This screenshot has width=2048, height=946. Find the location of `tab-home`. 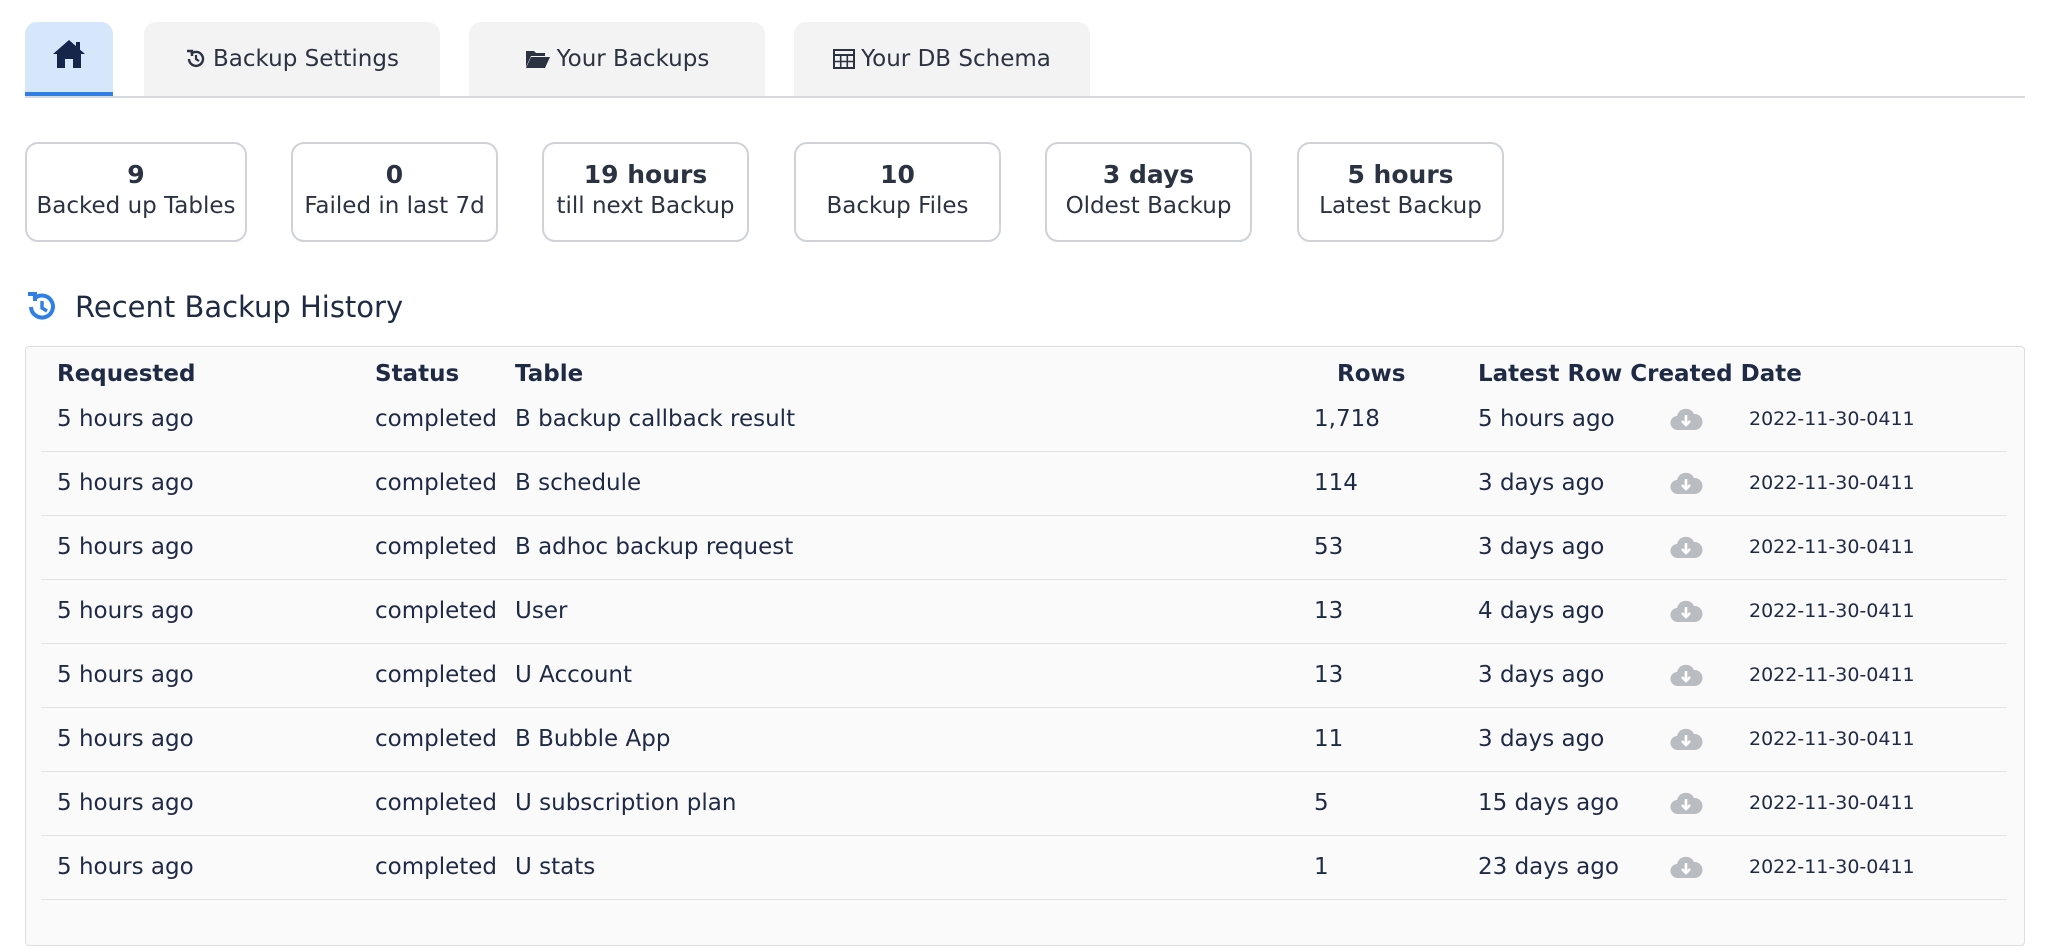

tab-home is located at coordinates (69, 59).